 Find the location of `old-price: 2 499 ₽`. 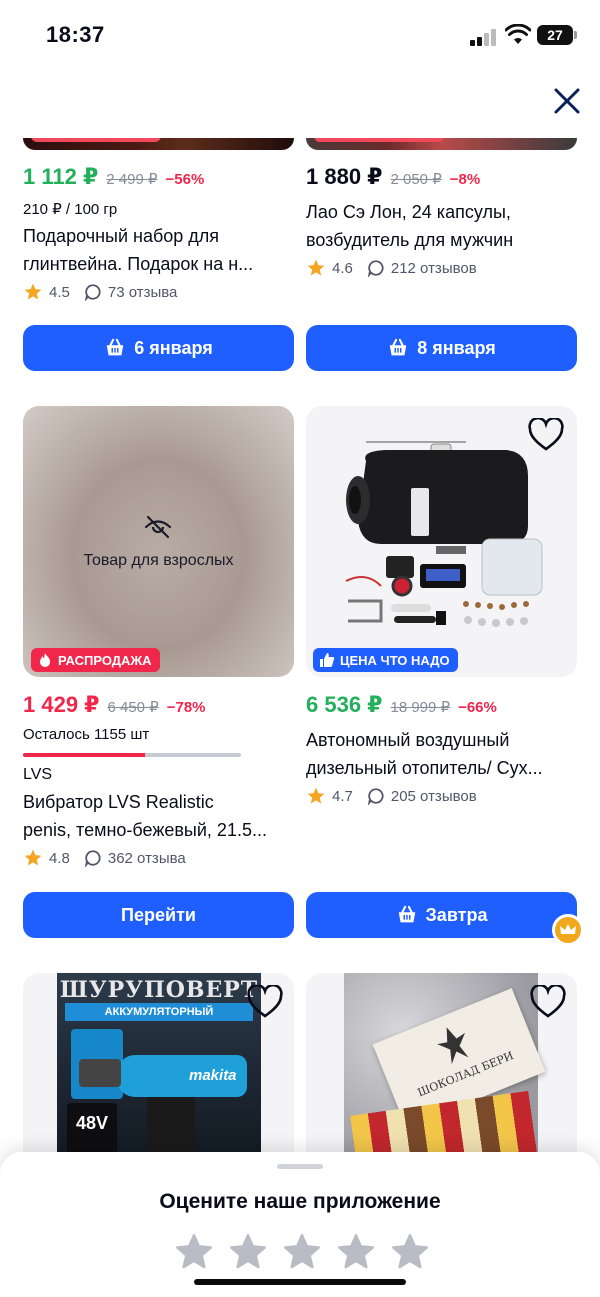

old-price: 2 499 ₽ is located at coordinates (132, 179).